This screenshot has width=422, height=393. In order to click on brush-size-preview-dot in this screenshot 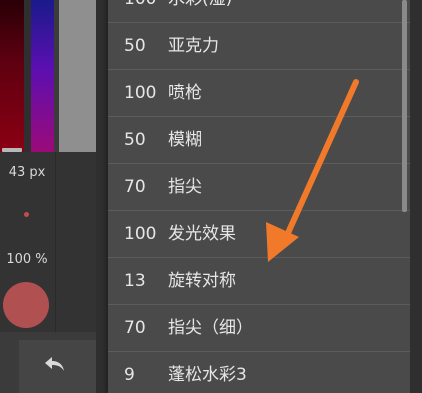, I will do `click(26, 214)`.